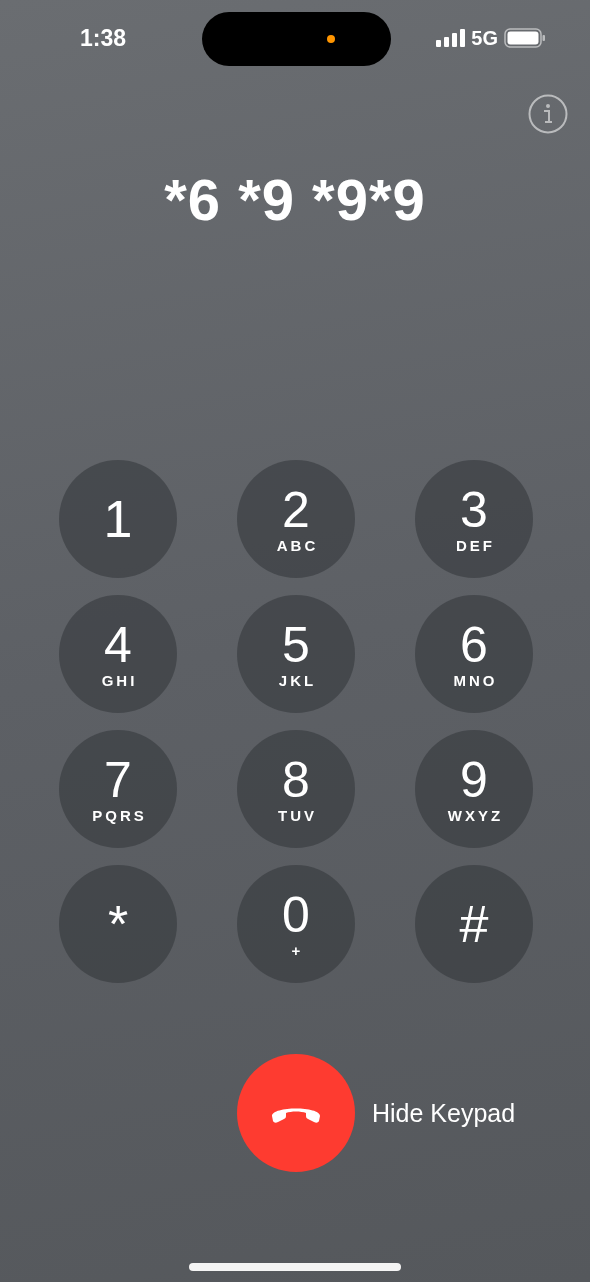  Describe the element at coordinates (484, 38) in the screenshot. I see `network-type: 5G` at that location.